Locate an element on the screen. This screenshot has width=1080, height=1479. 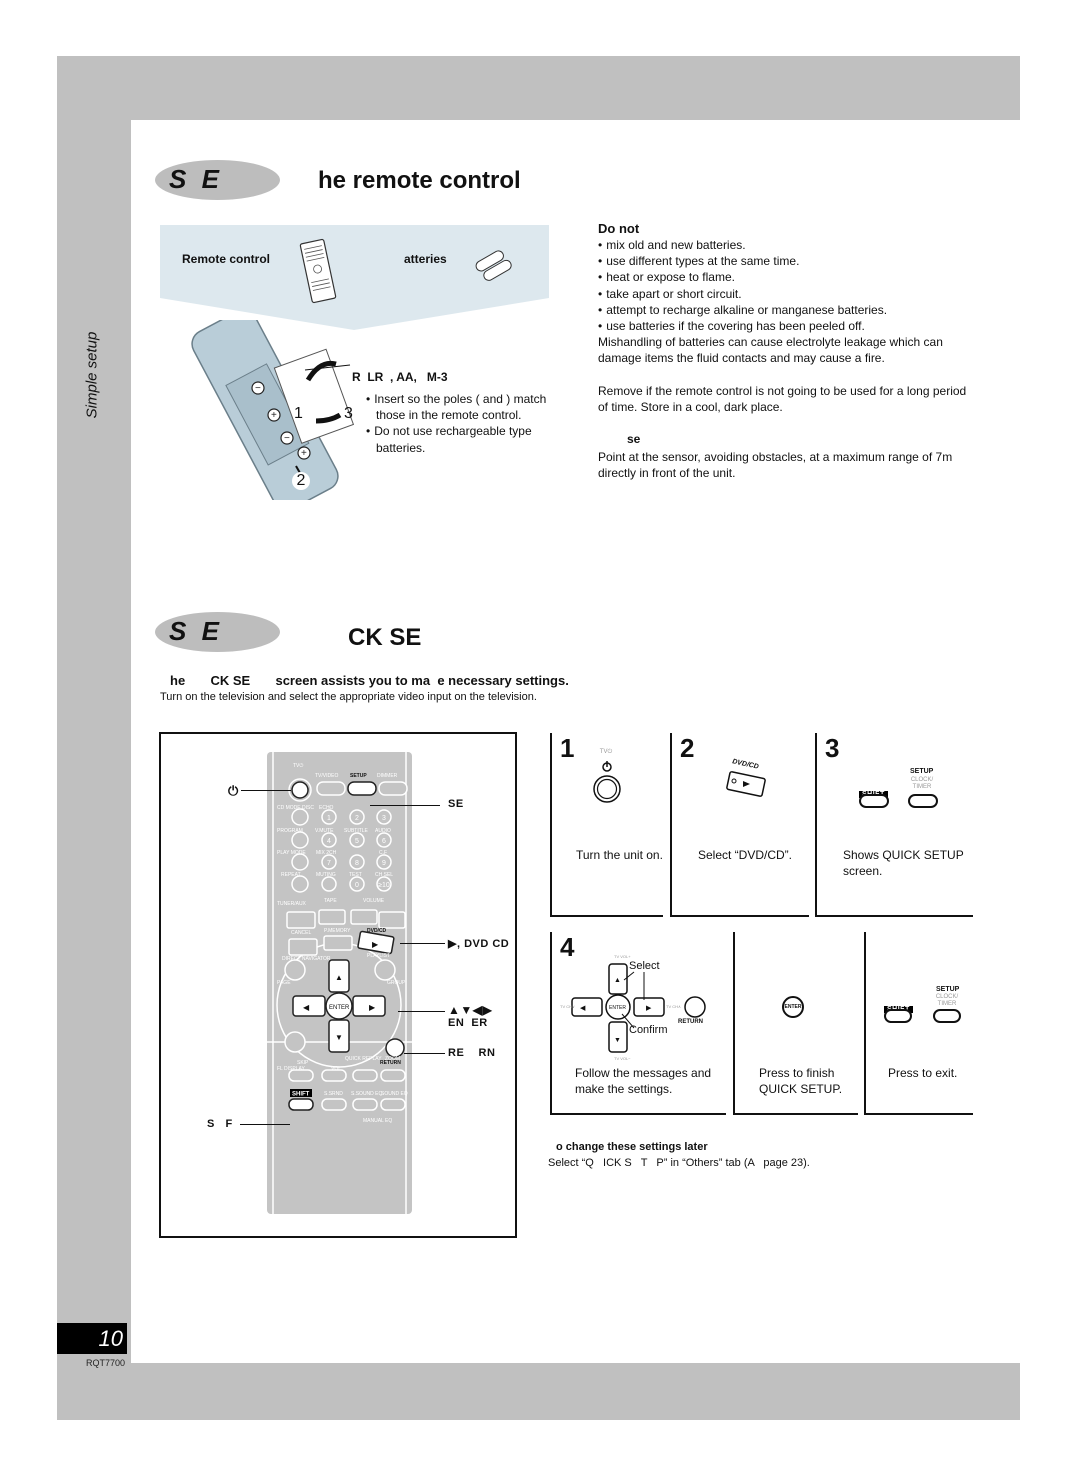
step-text: Press to finish QUICK SETUP. is located at coordinates (801, 1081).